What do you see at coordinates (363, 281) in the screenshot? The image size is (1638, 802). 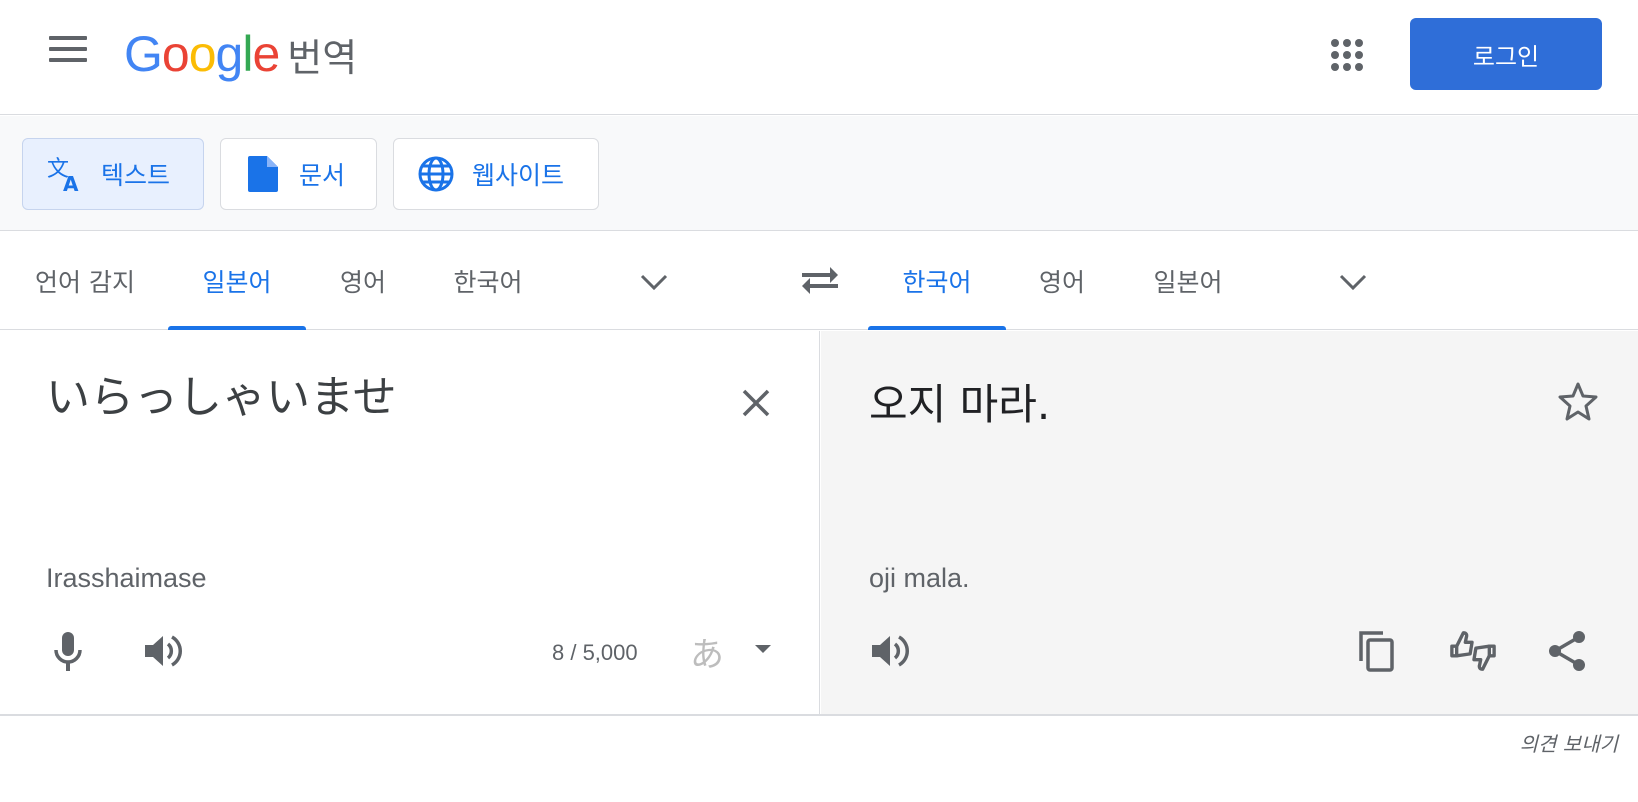 I see `source-lang-tab-english: 영어` at bounding box center [363, 281].